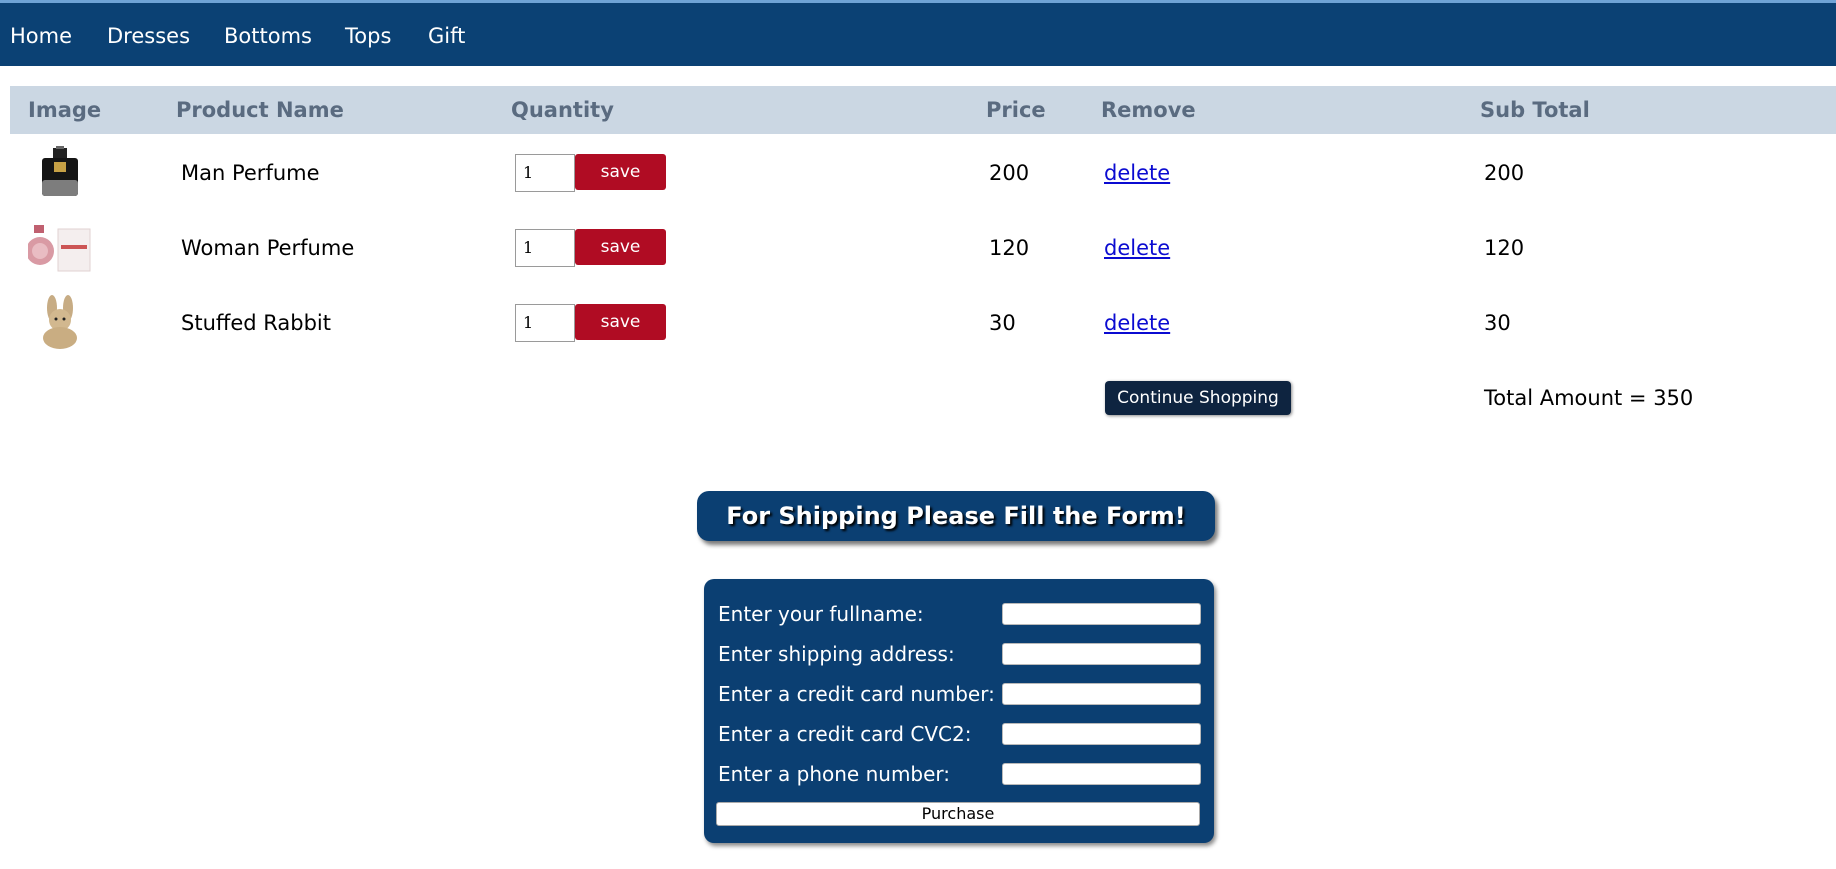 The height and width of the screenshot is (869, 1836). Describe the element at coordinates (923, 248) in the screenshot. I see `table-row: Woman Perfume 1 save 120 delete 120` at that location.